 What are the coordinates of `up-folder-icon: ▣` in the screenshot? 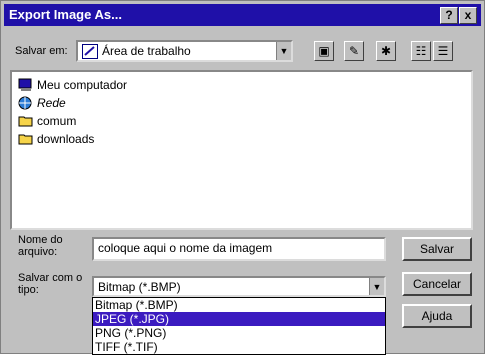 It's located at (324, 51).